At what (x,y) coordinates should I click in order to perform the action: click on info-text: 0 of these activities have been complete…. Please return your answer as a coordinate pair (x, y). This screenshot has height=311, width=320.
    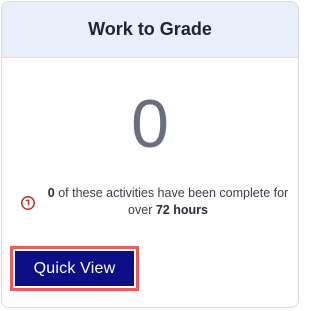
    Looking at the image, I should click on (168, 202).